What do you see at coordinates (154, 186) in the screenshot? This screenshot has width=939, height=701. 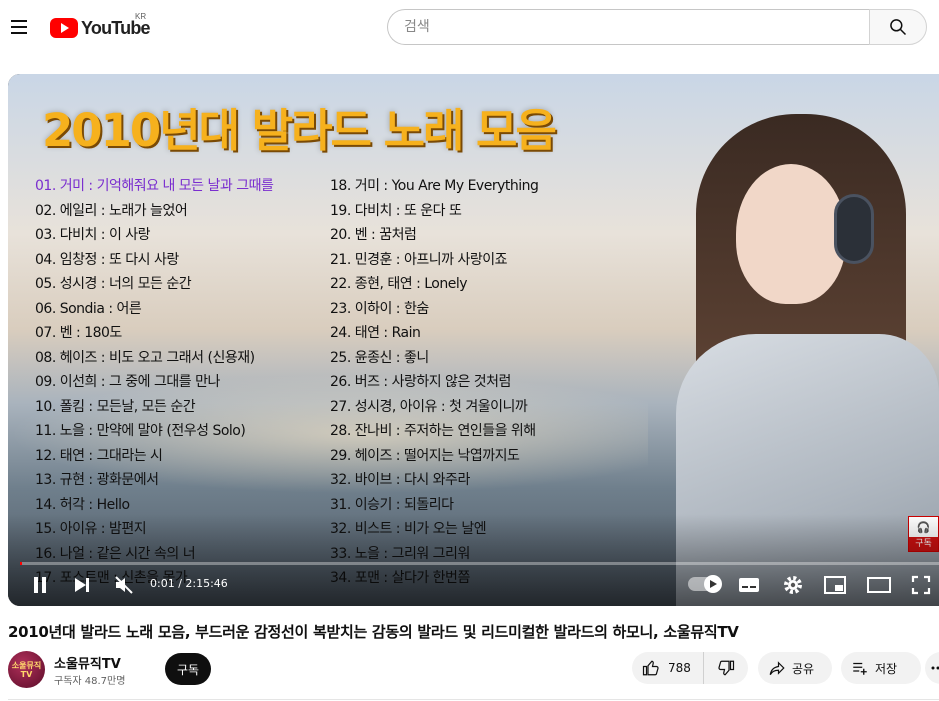 I see `song-entry: 01. 거미 : 기억해줘요 내 모든 날과 그때를` at bounding box center [154, 186].